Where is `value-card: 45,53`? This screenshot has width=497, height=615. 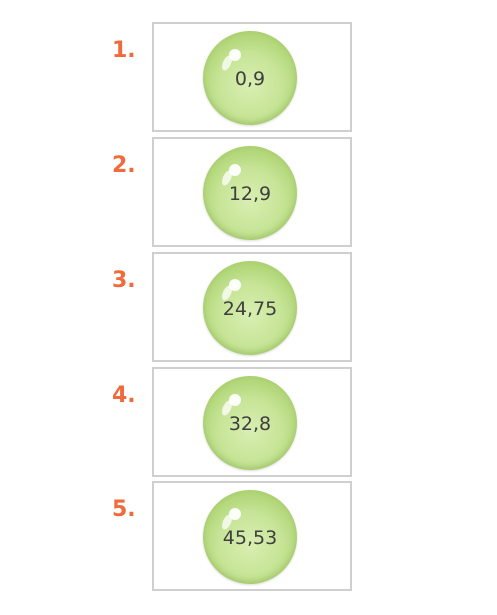 value-card: 45,53 is located at coordinates (252, 536).